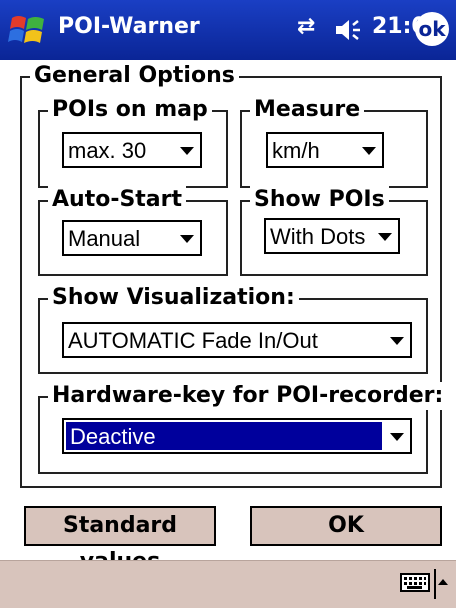 The height and width of the screenshot is (608, 456). I want to click on measure-value: km/h, so click(296, 150).